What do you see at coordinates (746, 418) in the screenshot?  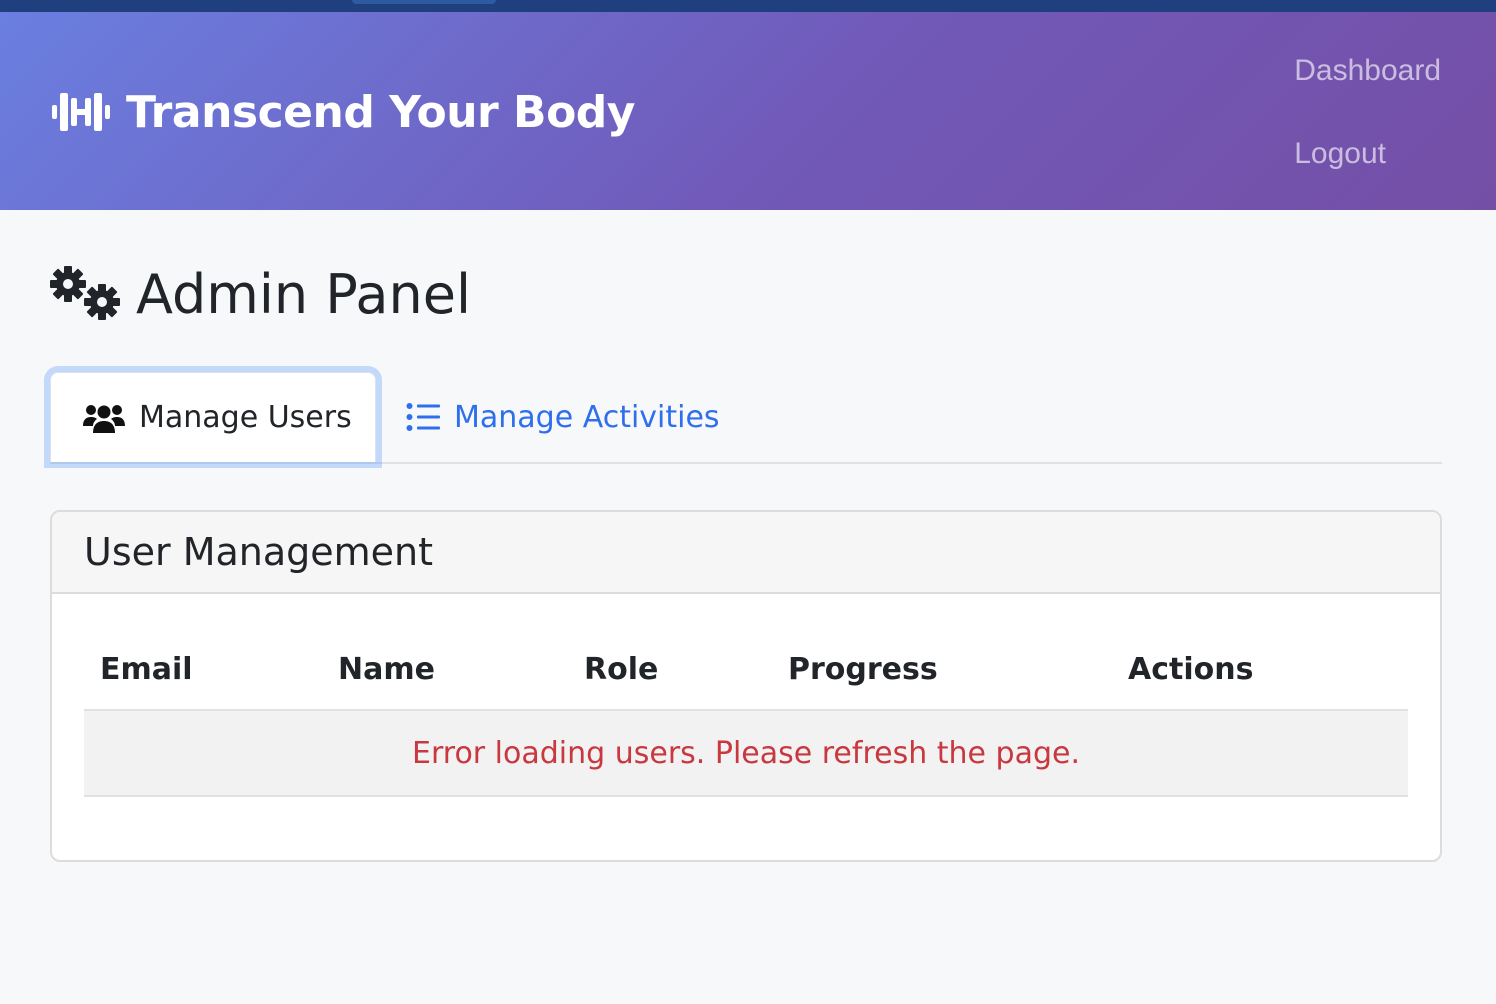 I see `tab-bar: Manage Users Manage Activities` at bounding box center [746, 418].